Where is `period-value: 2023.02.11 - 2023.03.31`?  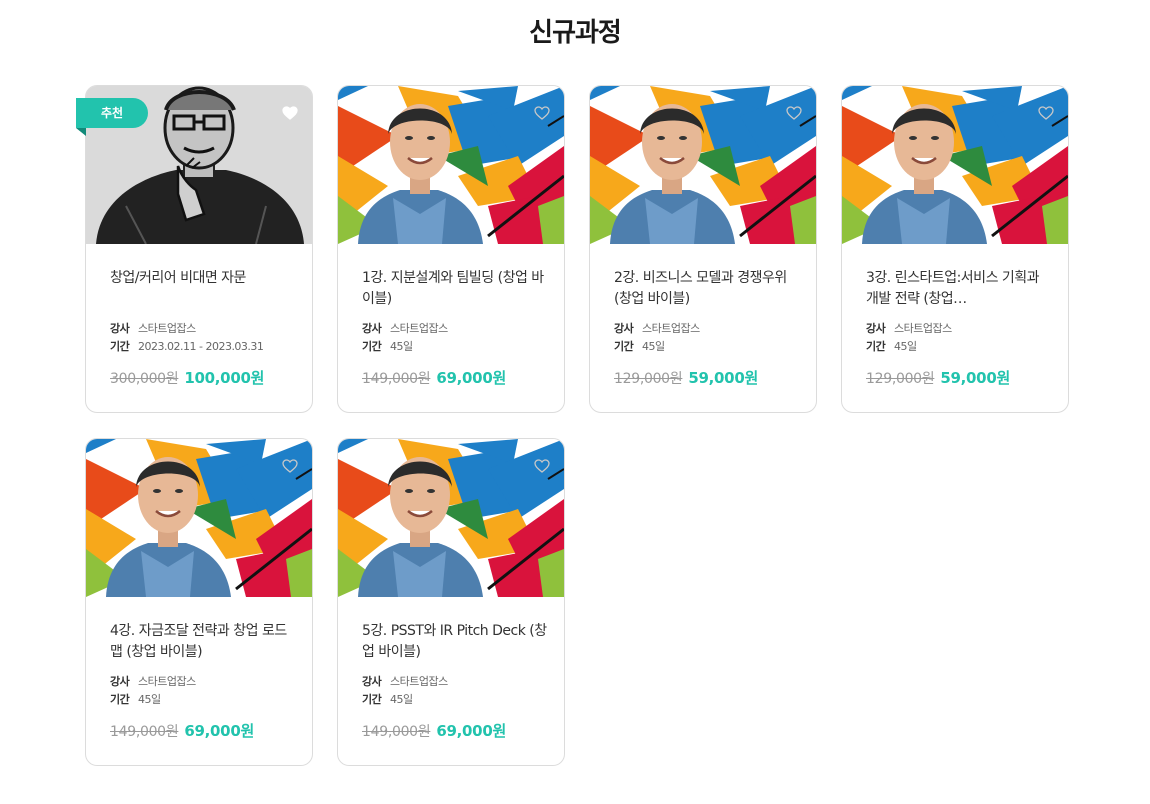 period-value: 2023.02.11 - 2023.03.31 is located at coordinates (201, 346).